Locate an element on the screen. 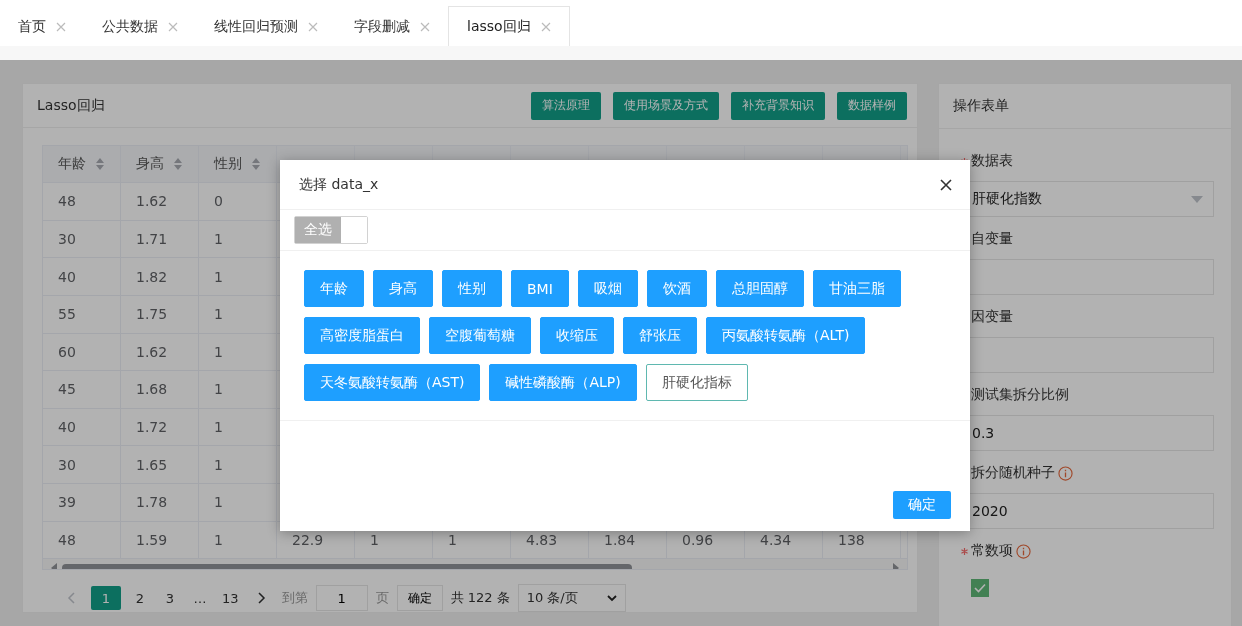  table-cell: 1.78 is located at coordinates (160, 502).